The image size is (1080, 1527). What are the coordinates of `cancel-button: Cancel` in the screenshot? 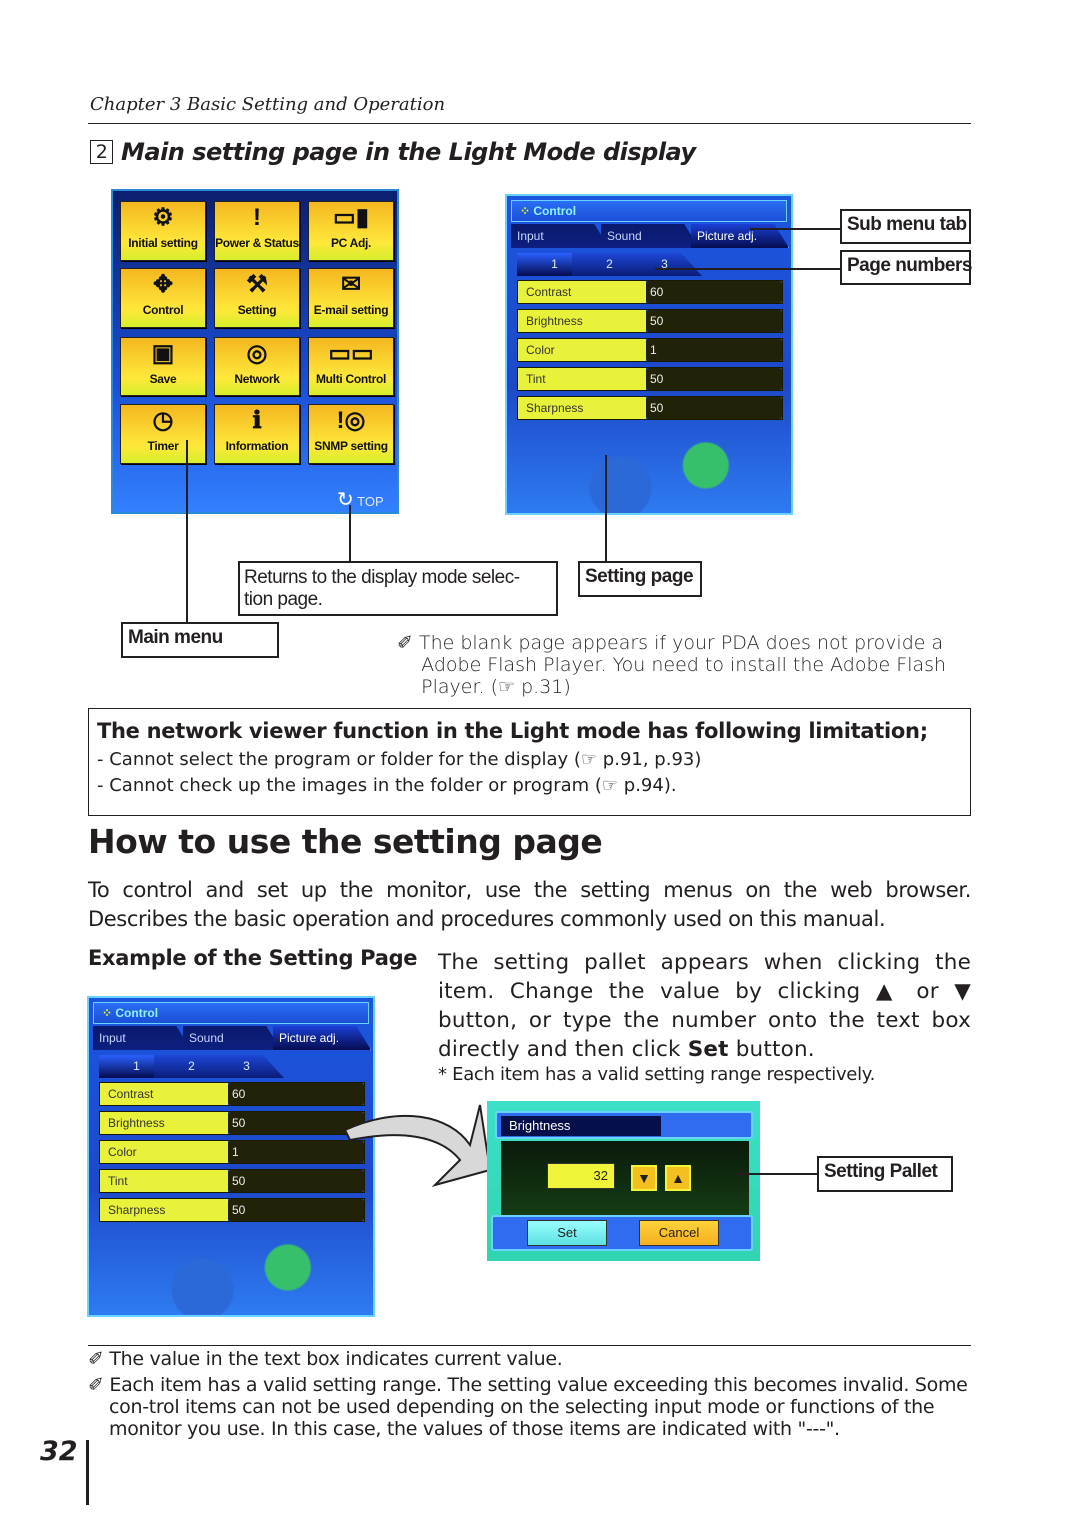 It's located at (679, 1233).